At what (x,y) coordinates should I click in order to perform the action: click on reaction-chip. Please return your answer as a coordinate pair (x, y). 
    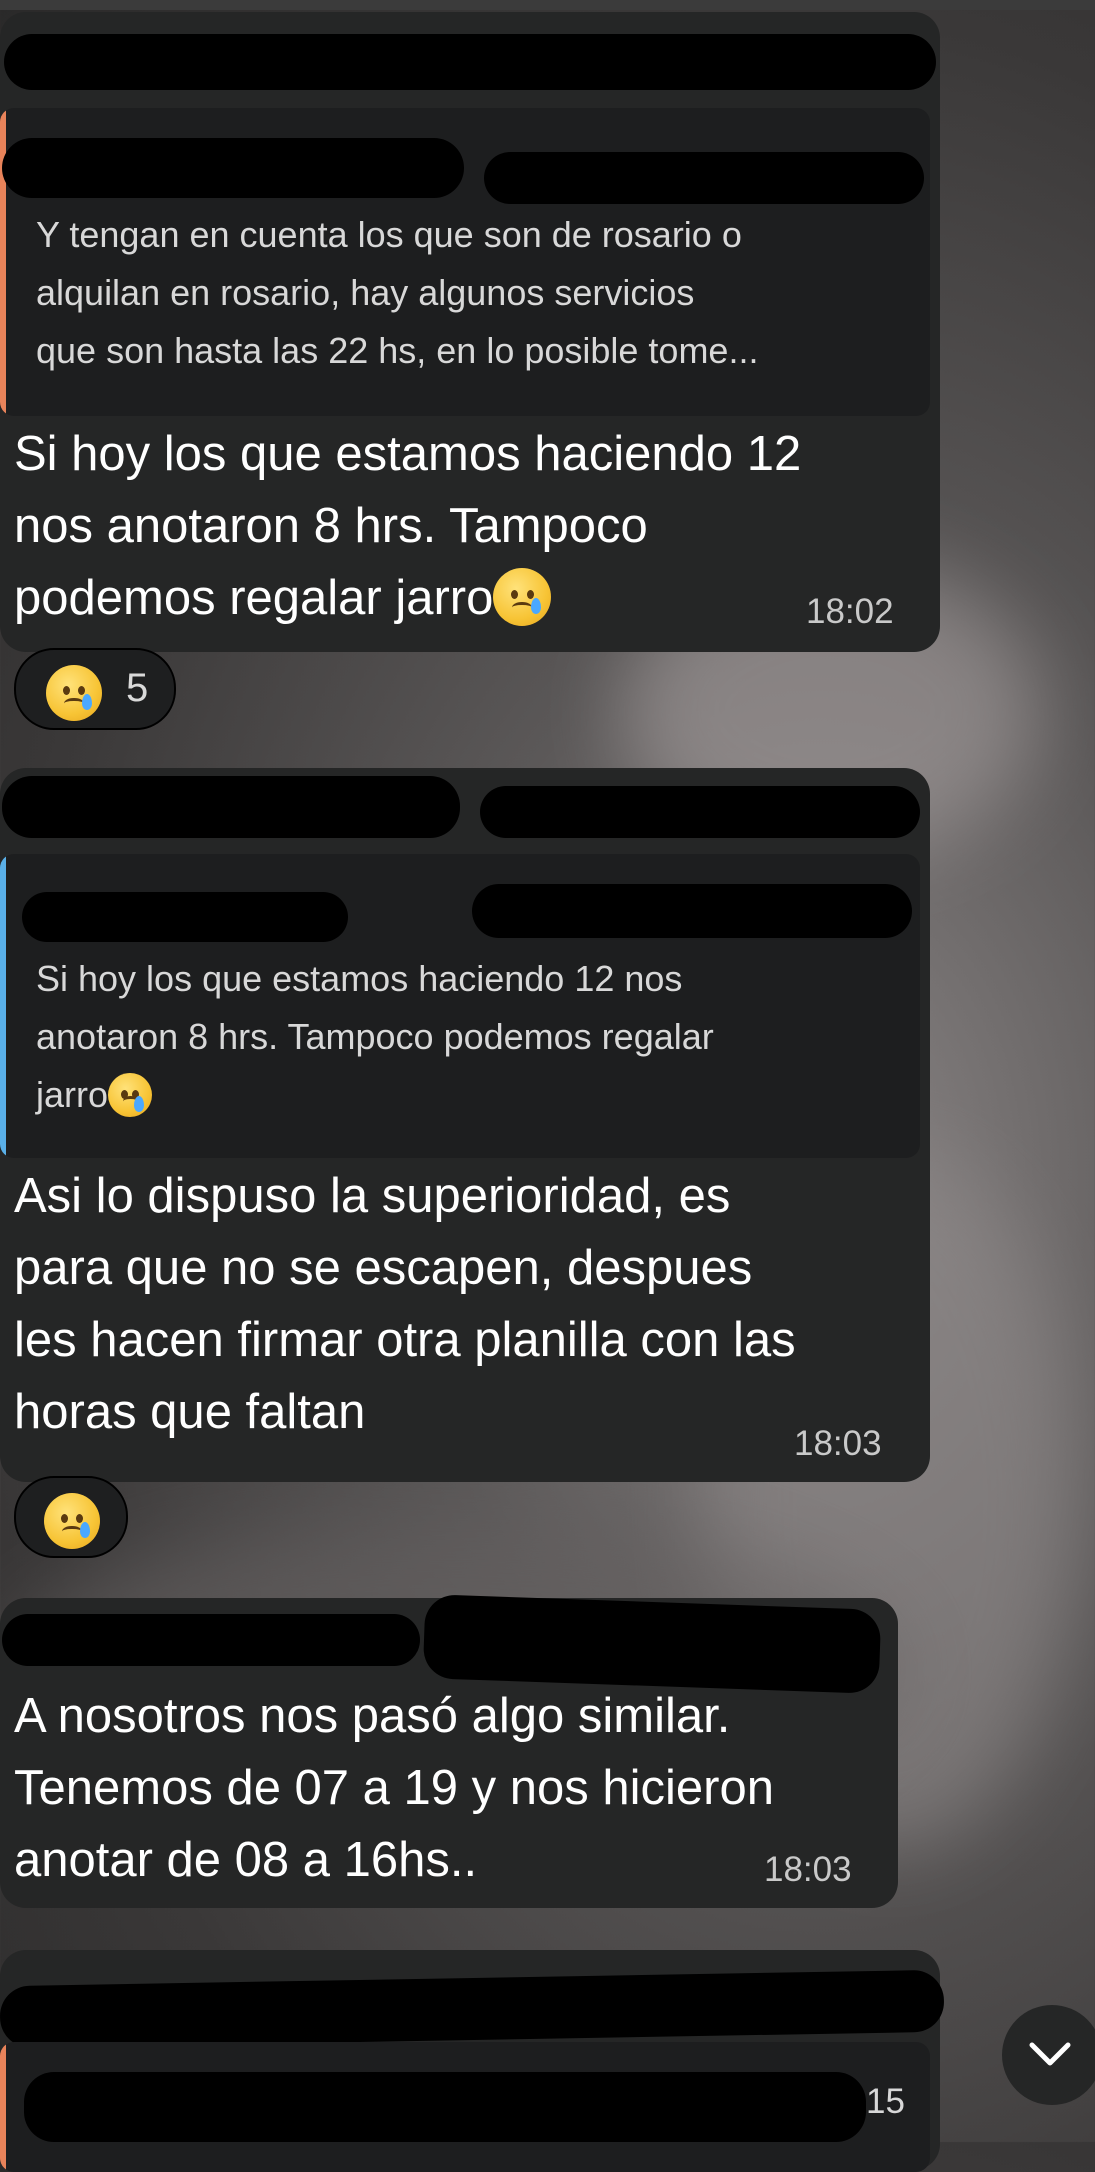
    Looking at the image, I should click on (71, 1517).